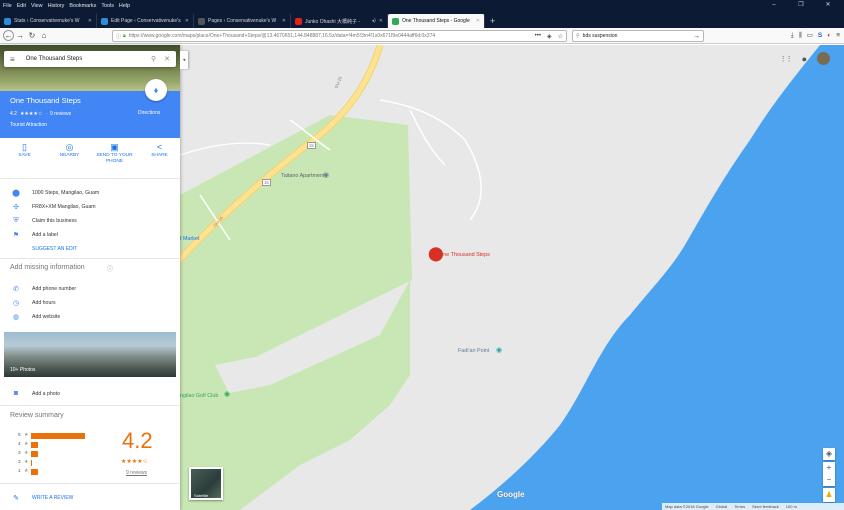 The width and height of the screenshot is (844, 510). What do you see at coordinates (227, 394) in the screenshot?
I see `golf-pin-icon: ◉` at bounding box center [227, 394].